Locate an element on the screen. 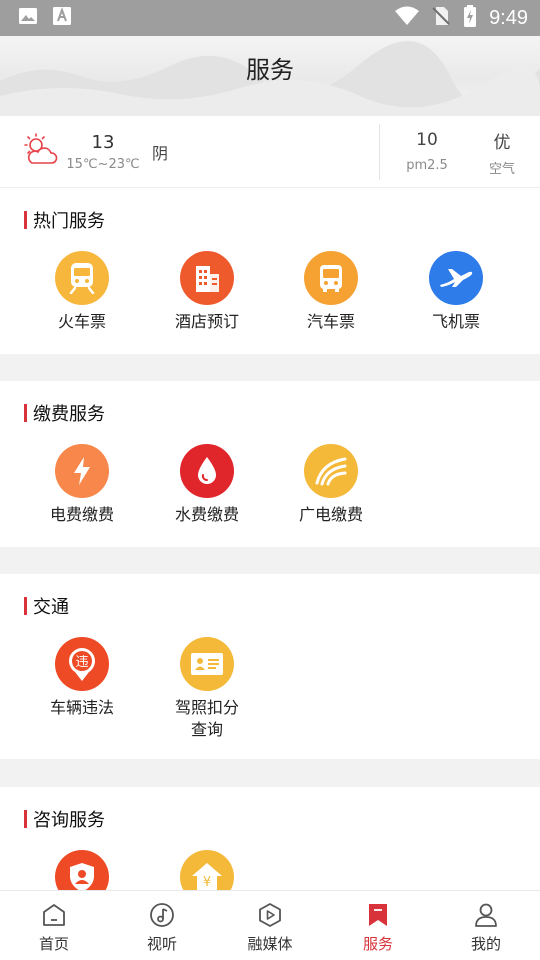 The image size is (540, 960). service-label: 水费缴费 is located at coordinates (206, 514).